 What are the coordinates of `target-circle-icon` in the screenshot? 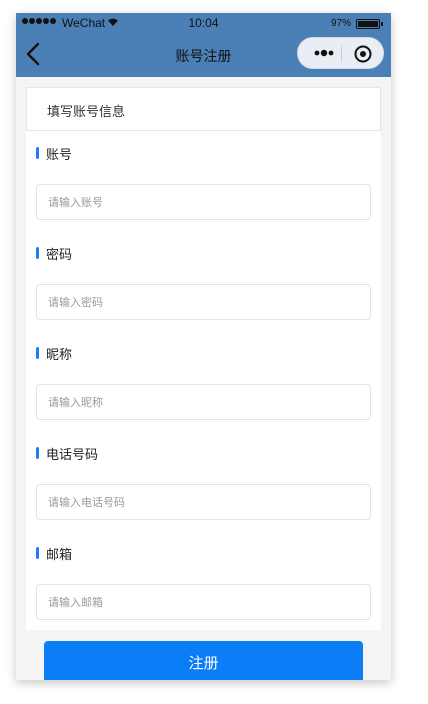 It's located at (363, 54).